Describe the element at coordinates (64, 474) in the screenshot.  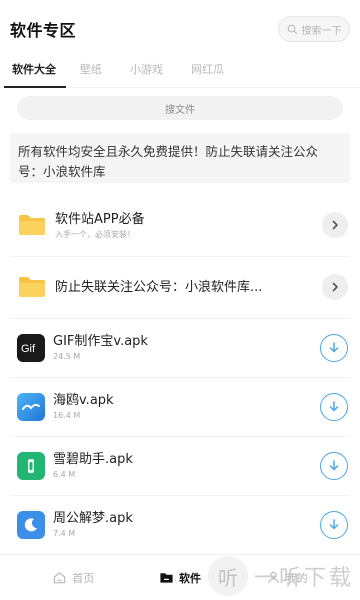
I see `app-size: 6.4 M` at that location.